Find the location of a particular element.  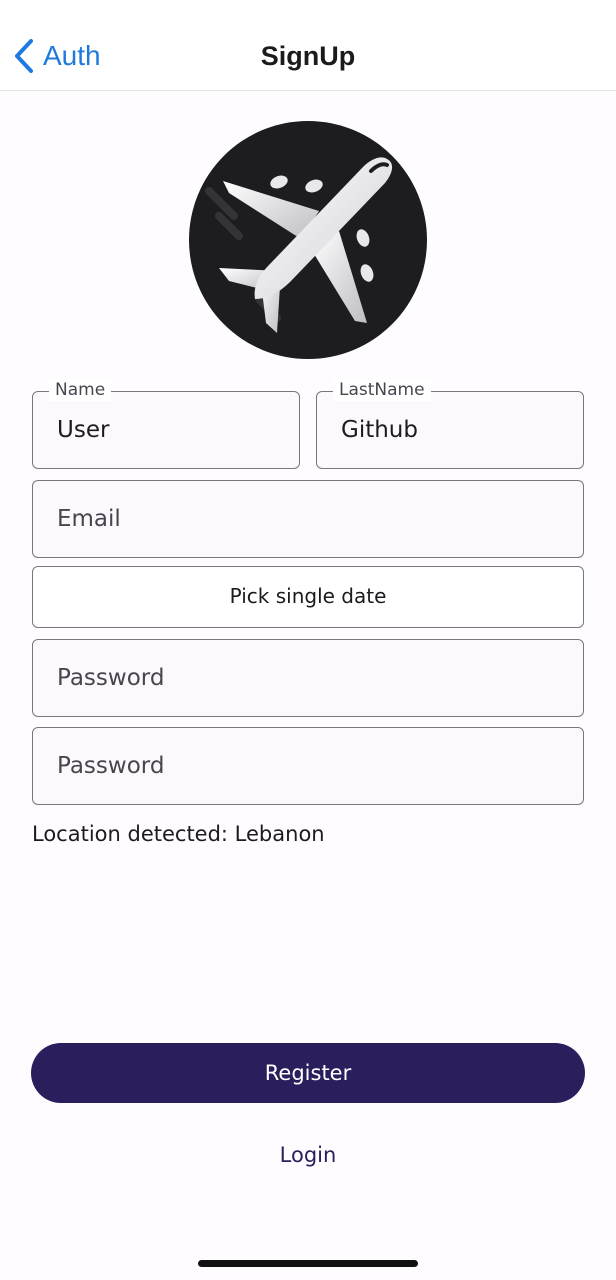

name-input is located at coordinates (166, 430).